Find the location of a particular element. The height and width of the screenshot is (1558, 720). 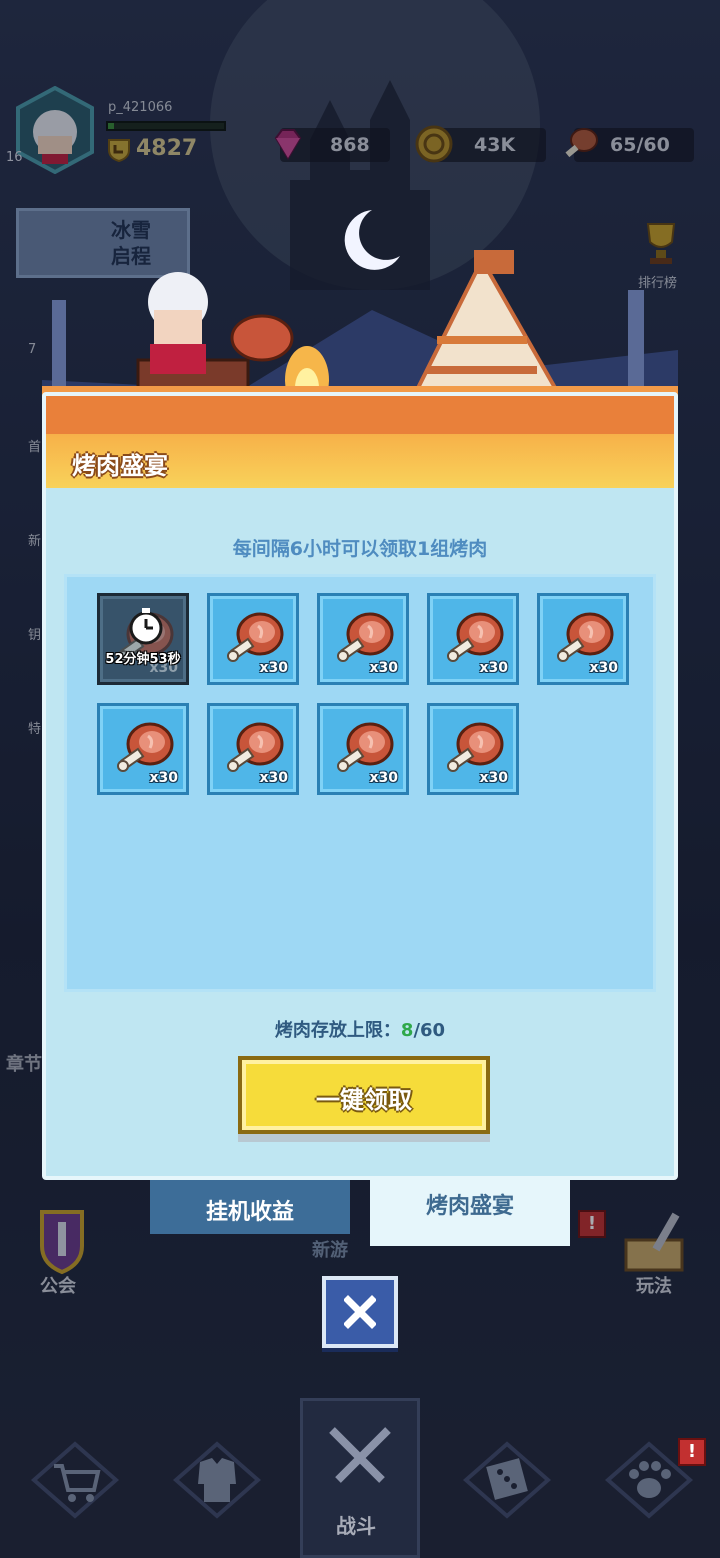

slot-timer: 52分钟53秒 is located at coordinates (143, 659).